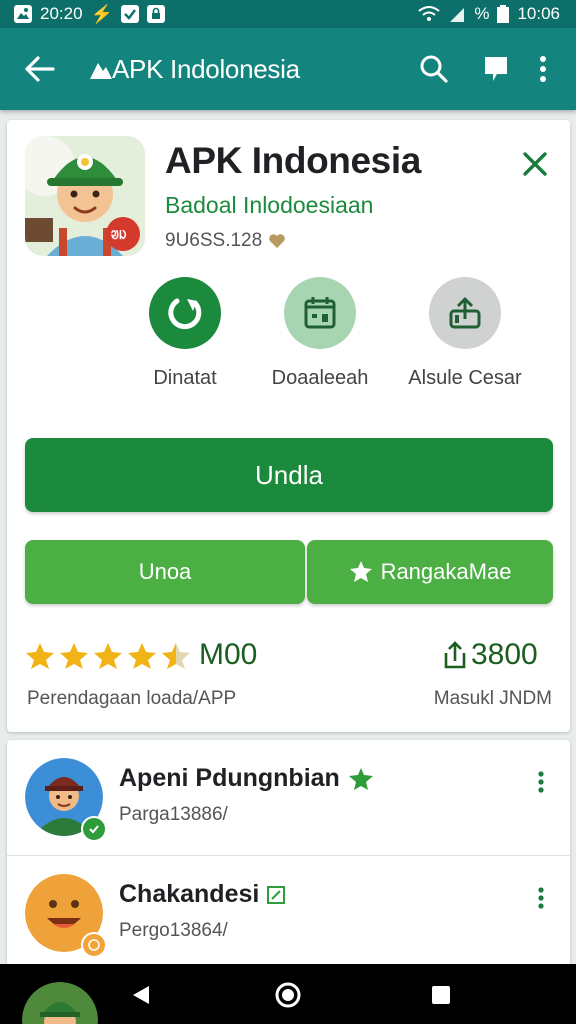 The image size is (576, 1024). What do you see at coordinates (214, 240) in the screenshot?
I see `app-id: 9U6SS.128` at bounding box center [214, 240].